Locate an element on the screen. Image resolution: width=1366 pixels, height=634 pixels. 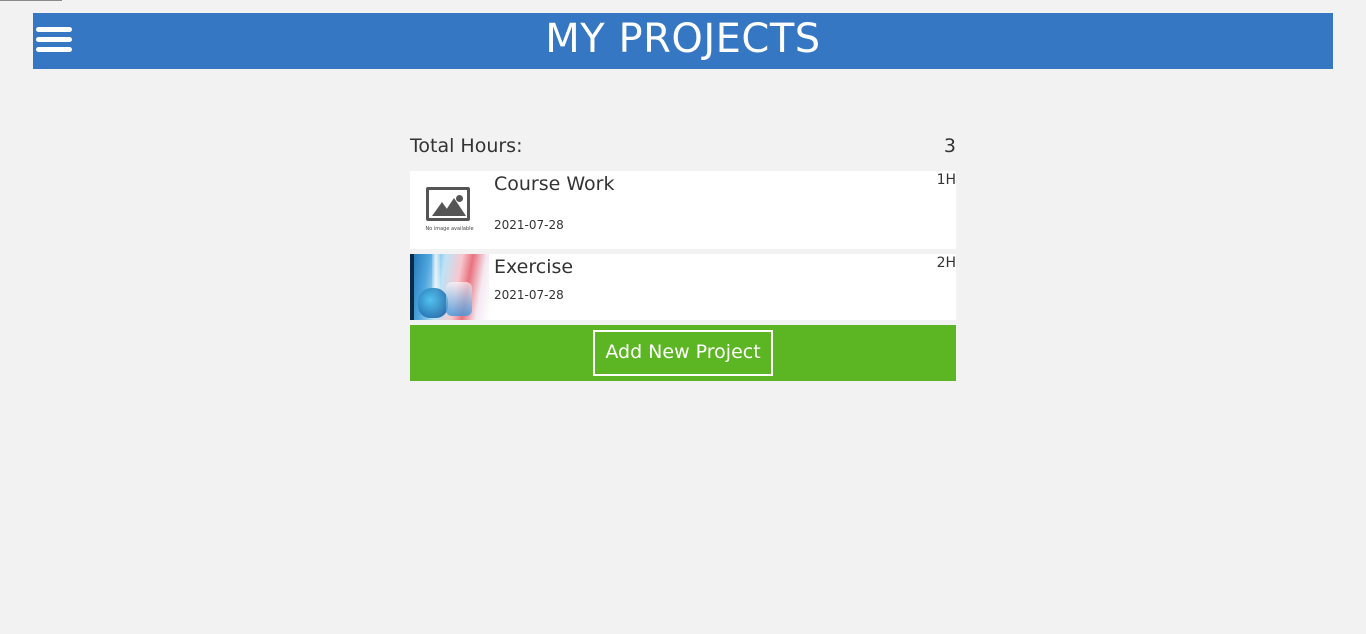
flask-shape is located at coordinates (433, 303).